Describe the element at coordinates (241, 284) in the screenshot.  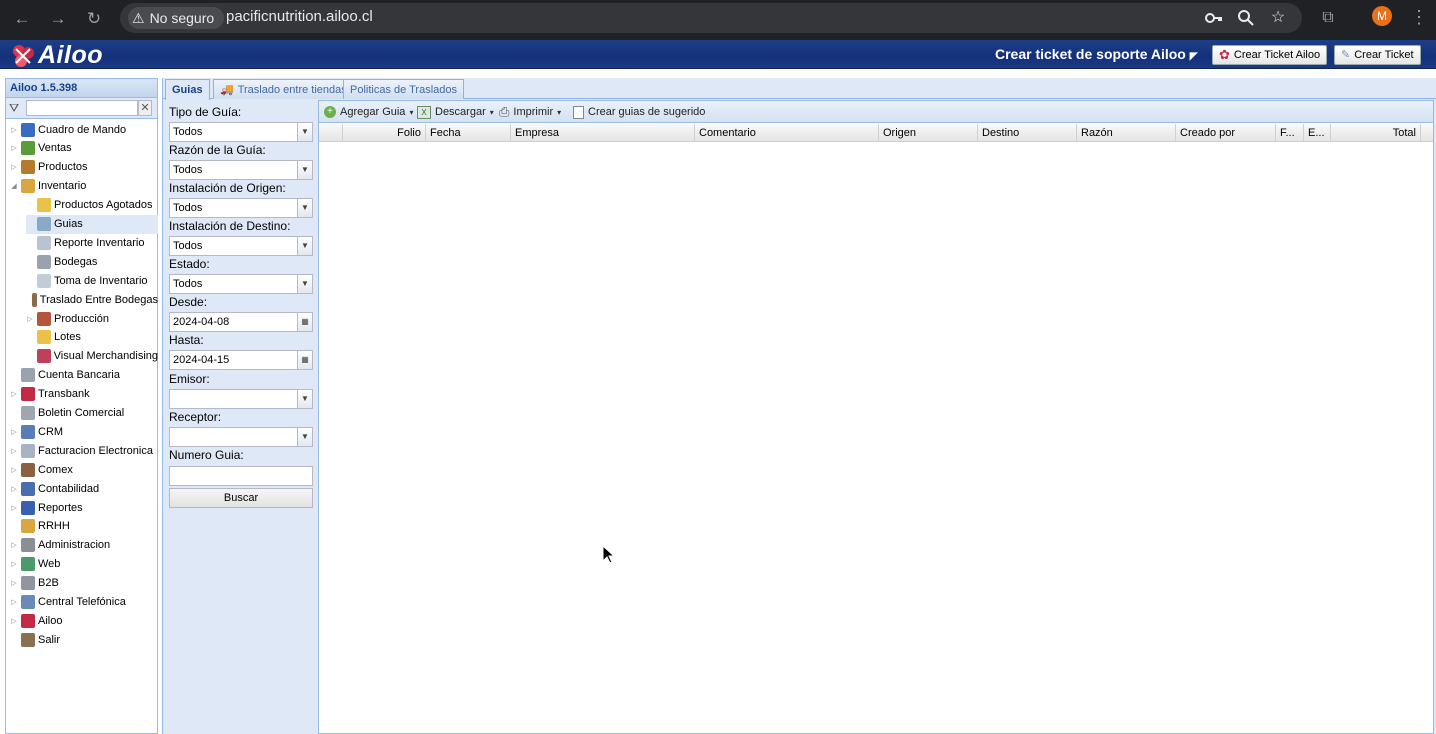
I see `estado-select: Todos ▼` at that location.